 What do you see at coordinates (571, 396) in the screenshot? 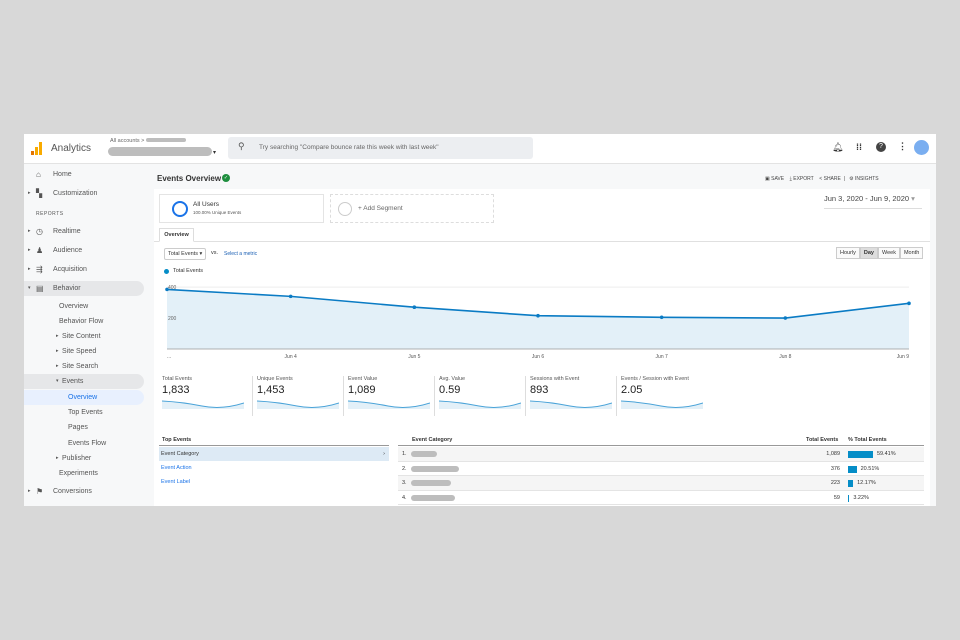
I see `metric-sessions-with-event: Sessions with Event 893` at bounding box center [571, 396].